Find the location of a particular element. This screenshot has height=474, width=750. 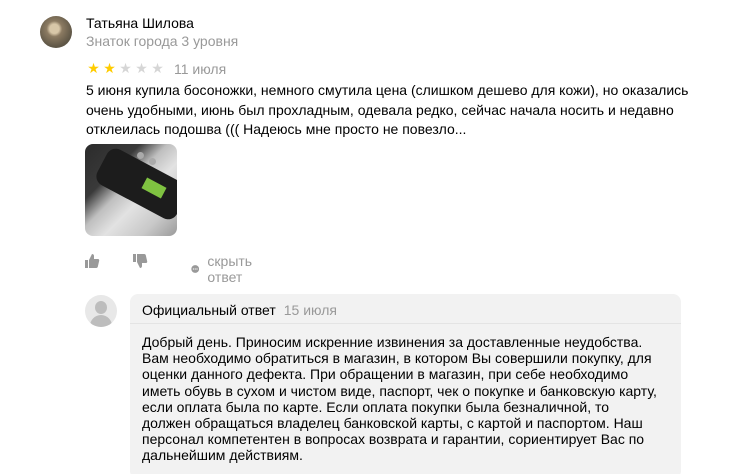

thumbs-up-icon is located at coordinates (92, 262).